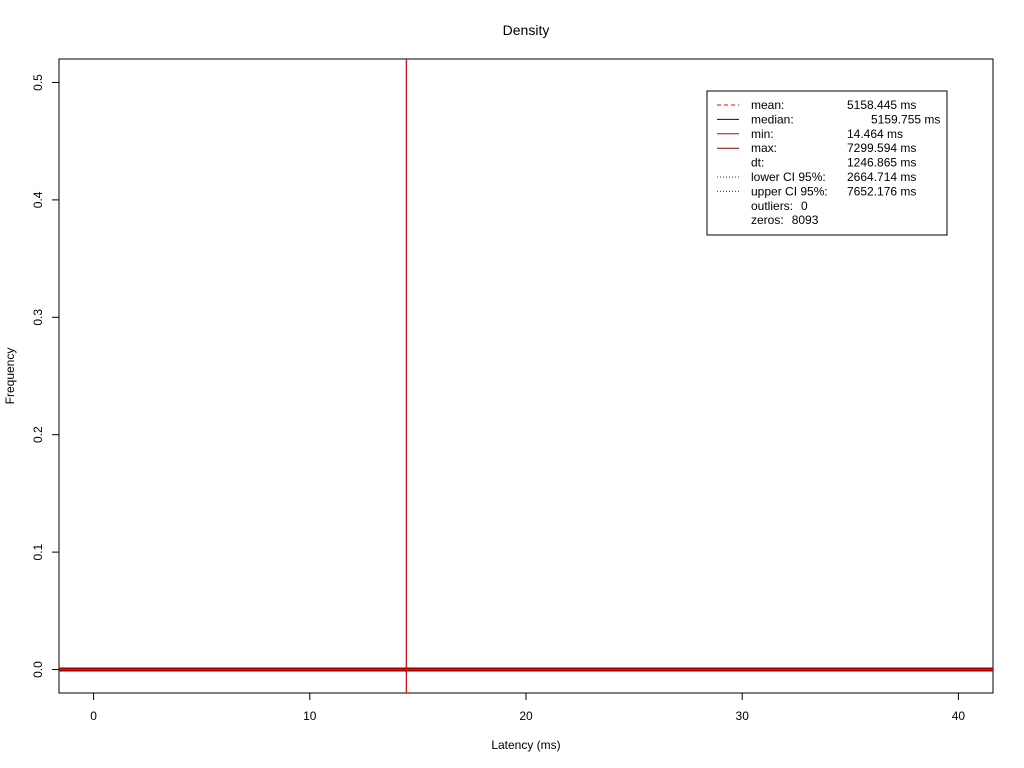 This screenshot has width=1024, height=768. Describe the element at coordinates (527, 708) in the screenshot. I see `x-axis: 0 10 20 30 40` at that location.